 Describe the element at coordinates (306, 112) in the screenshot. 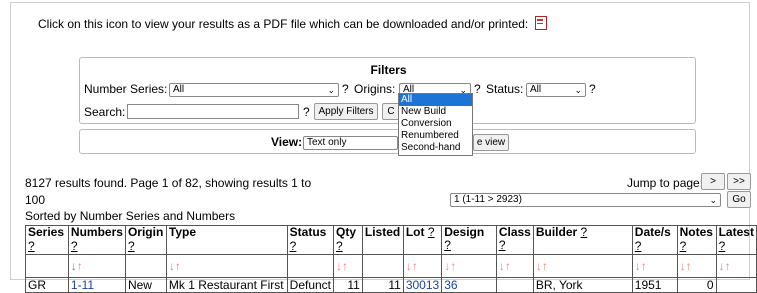

I see `search-help: ?` at that location.